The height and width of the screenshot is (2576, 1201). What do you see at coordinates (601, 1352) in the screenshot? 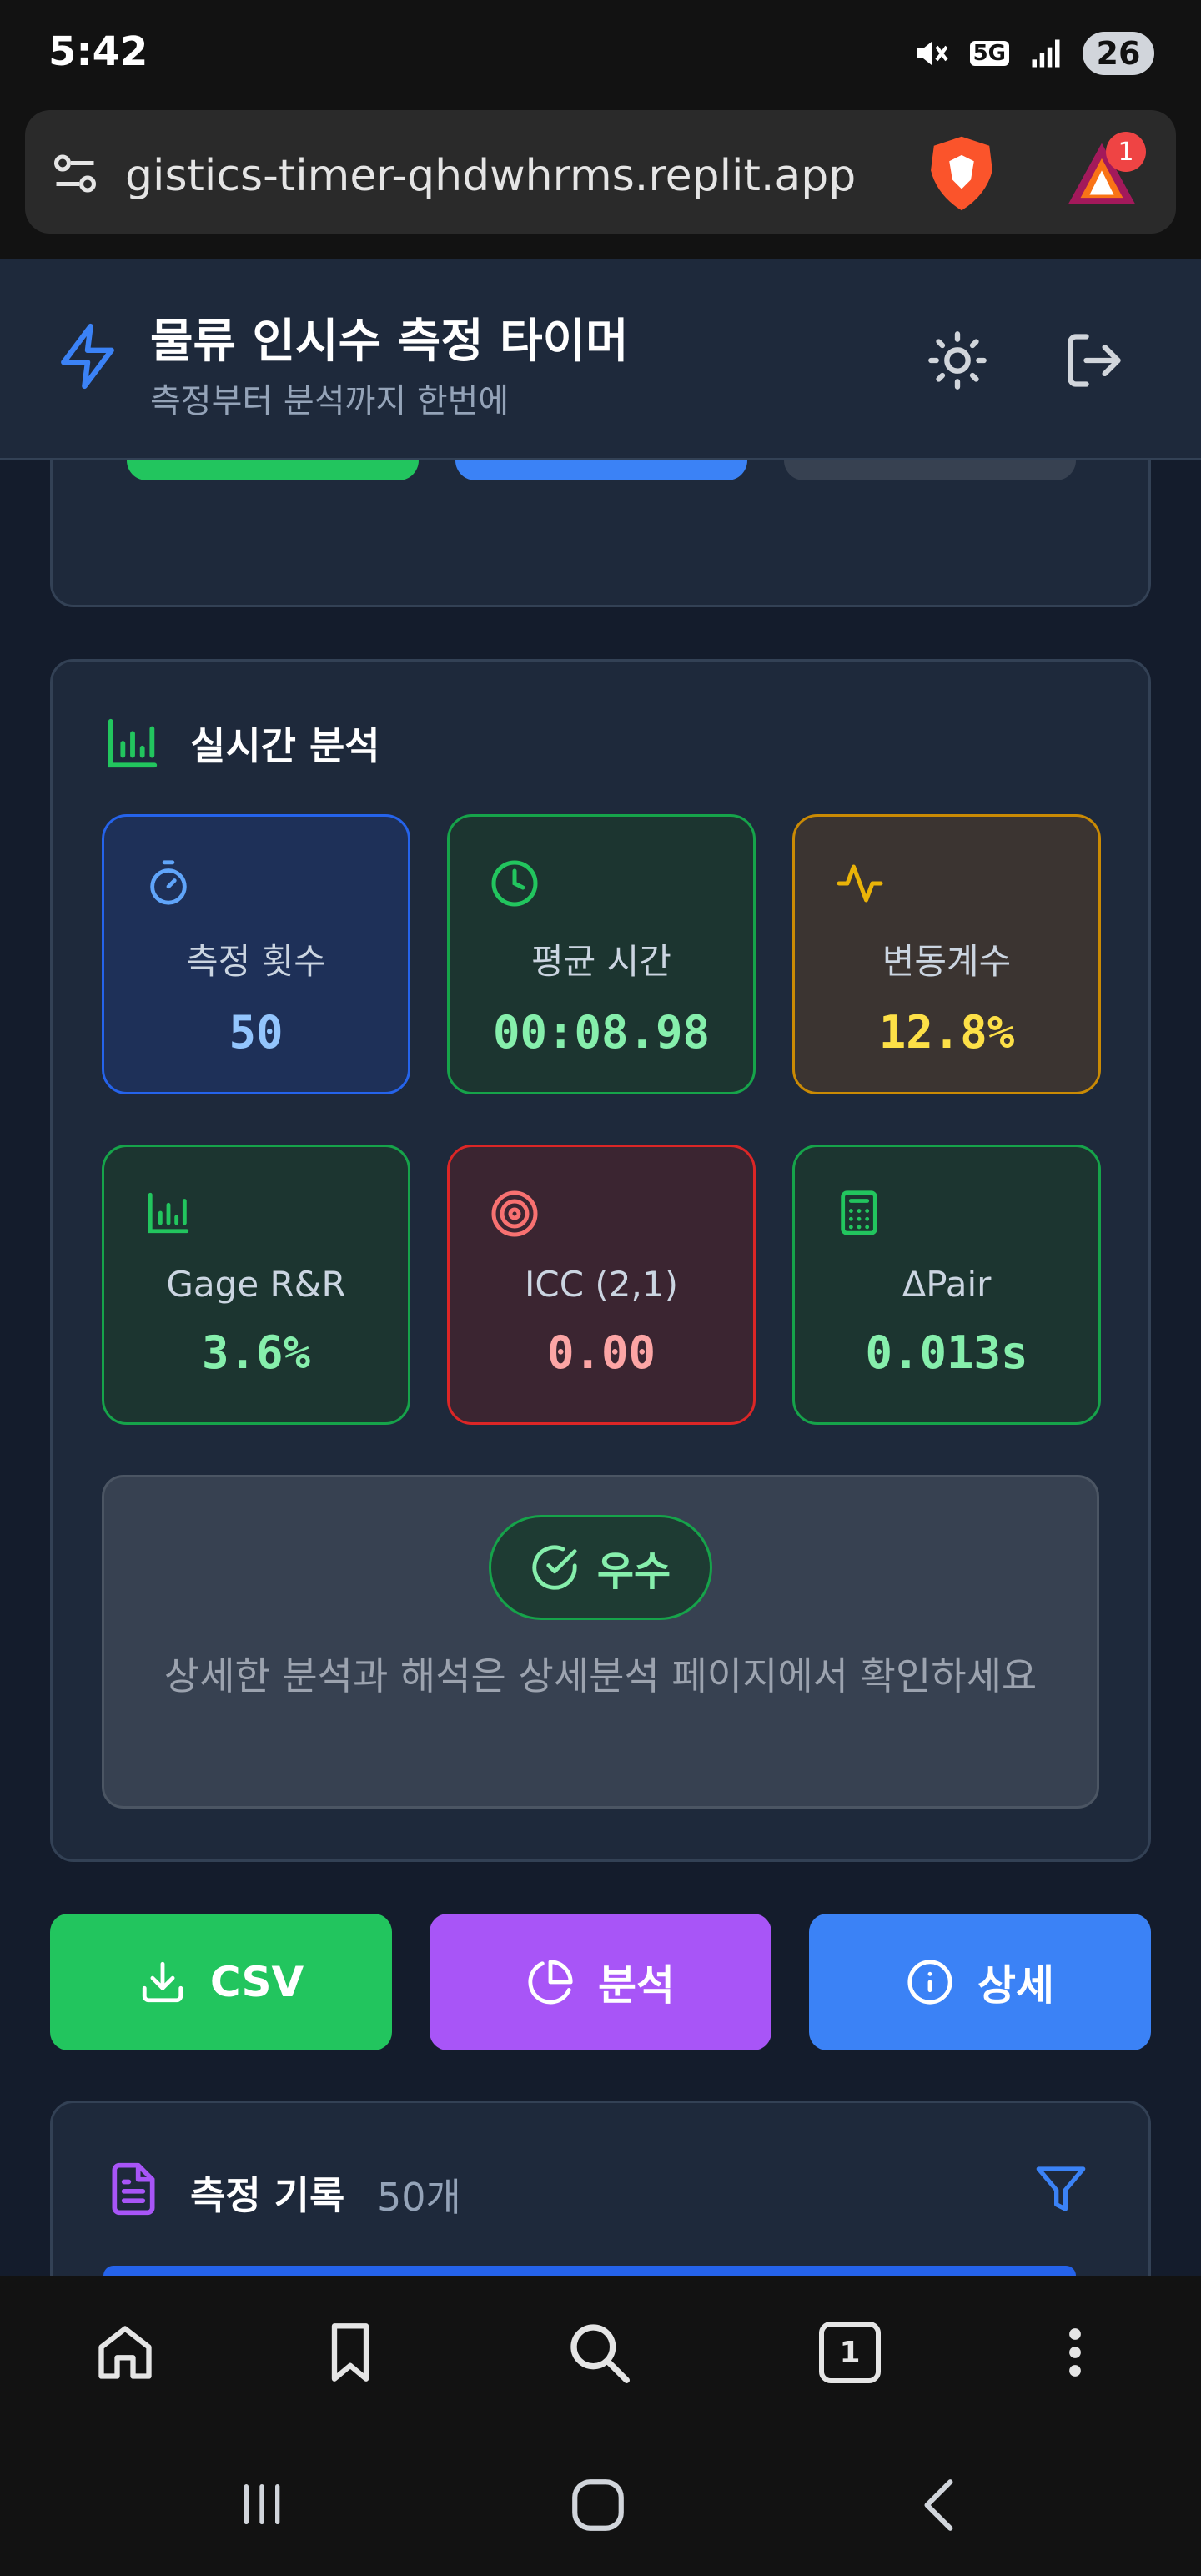
I see `stat-value: 0.00` at bounding box center [601, 1352].